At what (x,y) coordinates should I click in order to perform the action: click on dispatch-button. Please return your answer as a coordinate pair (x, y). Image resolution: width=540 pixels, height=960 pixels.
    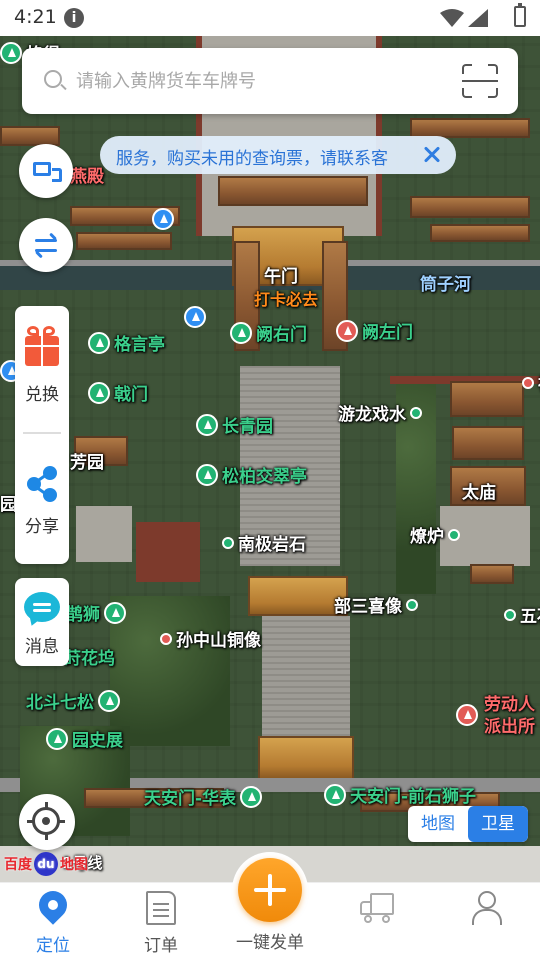
    Looking at the image, I should click on (270, 890).